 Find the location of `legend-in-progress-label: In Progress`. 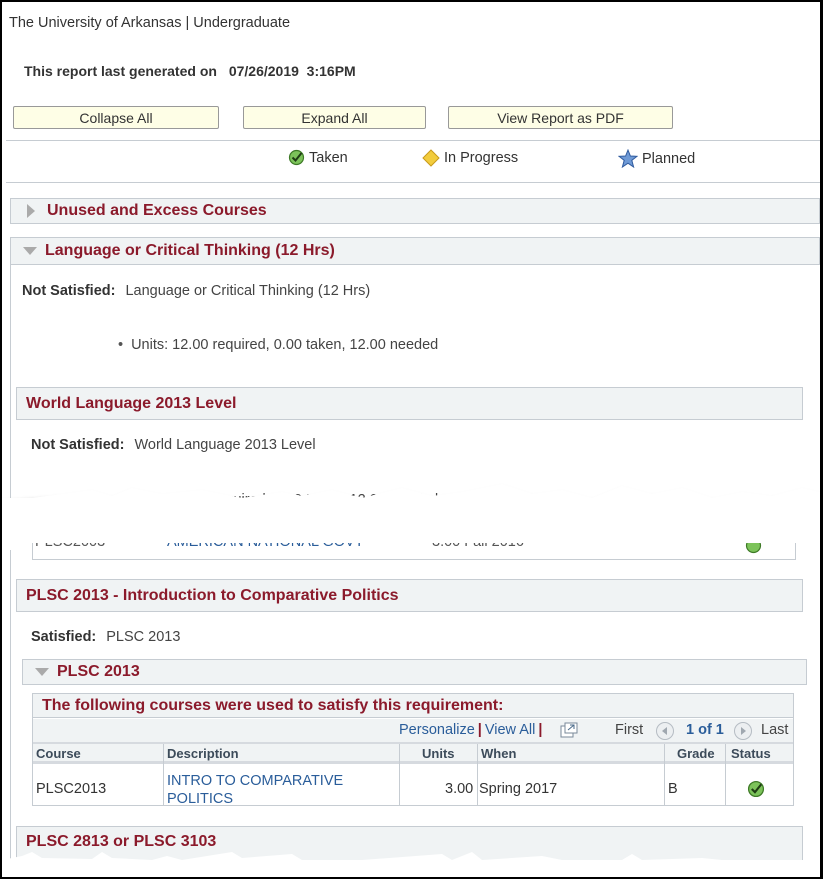

legend-in-progress-label: In Progress is located at coordinates (481, 158).